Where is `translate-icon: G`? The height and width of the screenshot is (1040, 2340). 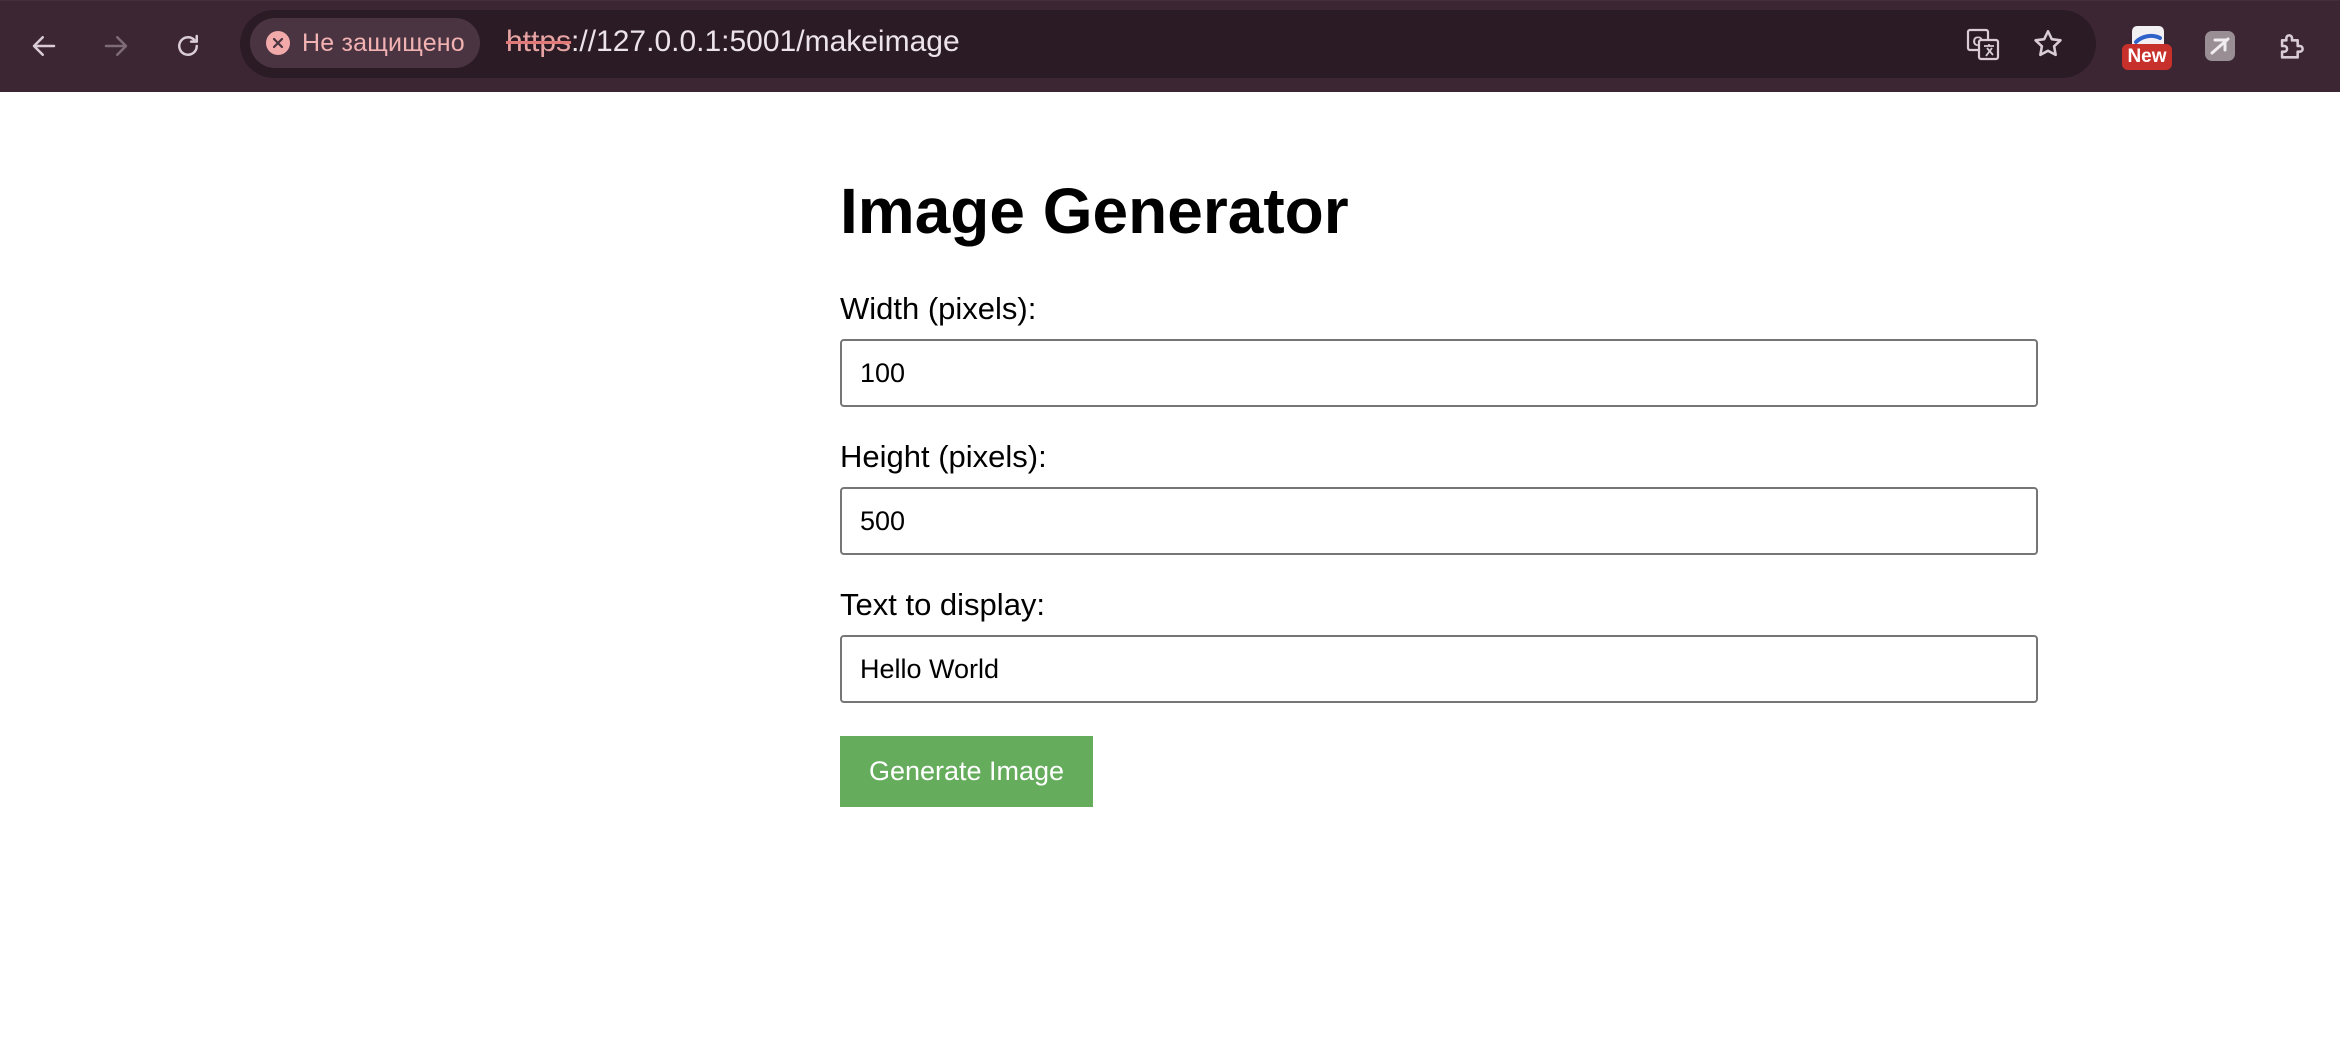 translate-icon: G is located at coordinates (1983, 44).